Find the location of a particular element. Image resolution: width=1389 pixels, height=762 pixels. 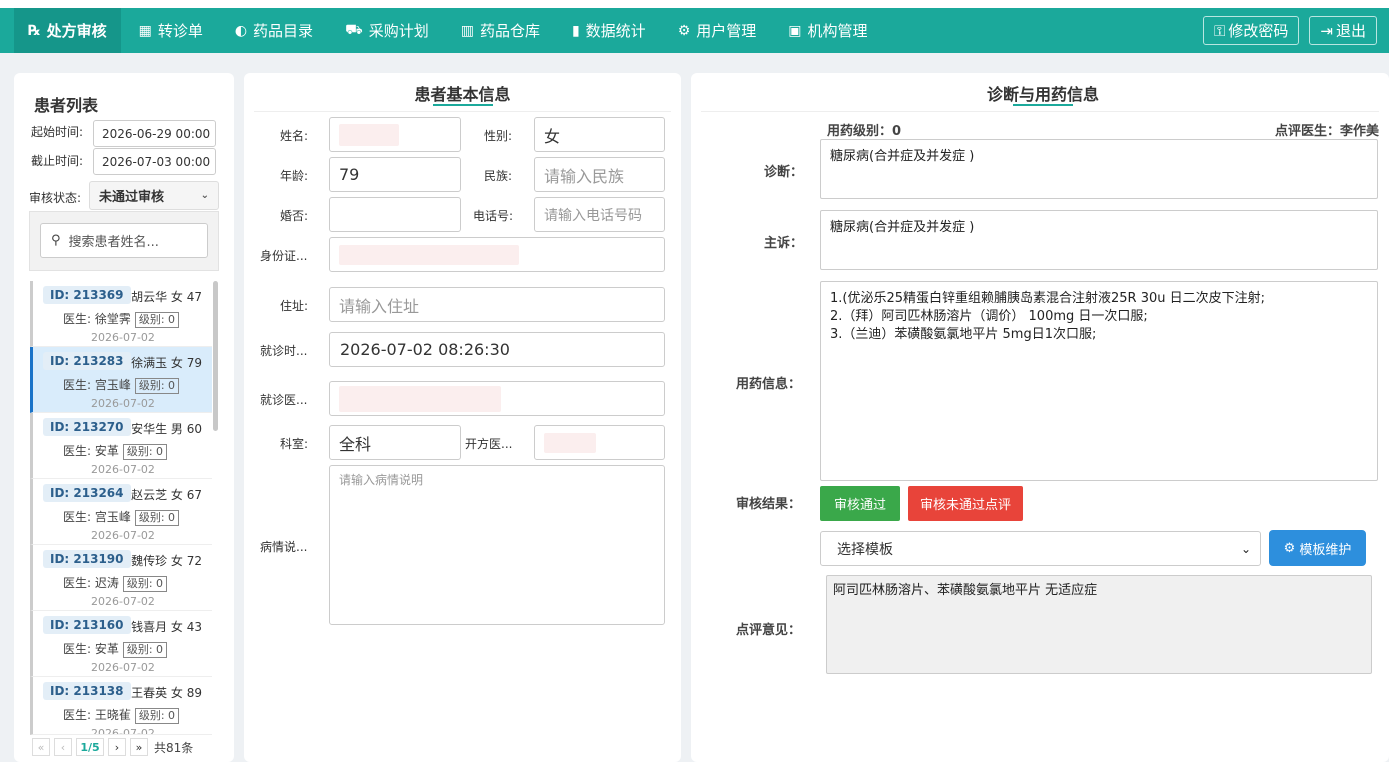

diagnosis-textarea: 糖尿病(合并症及并发症 ) is located at coordinates (1099, 169).